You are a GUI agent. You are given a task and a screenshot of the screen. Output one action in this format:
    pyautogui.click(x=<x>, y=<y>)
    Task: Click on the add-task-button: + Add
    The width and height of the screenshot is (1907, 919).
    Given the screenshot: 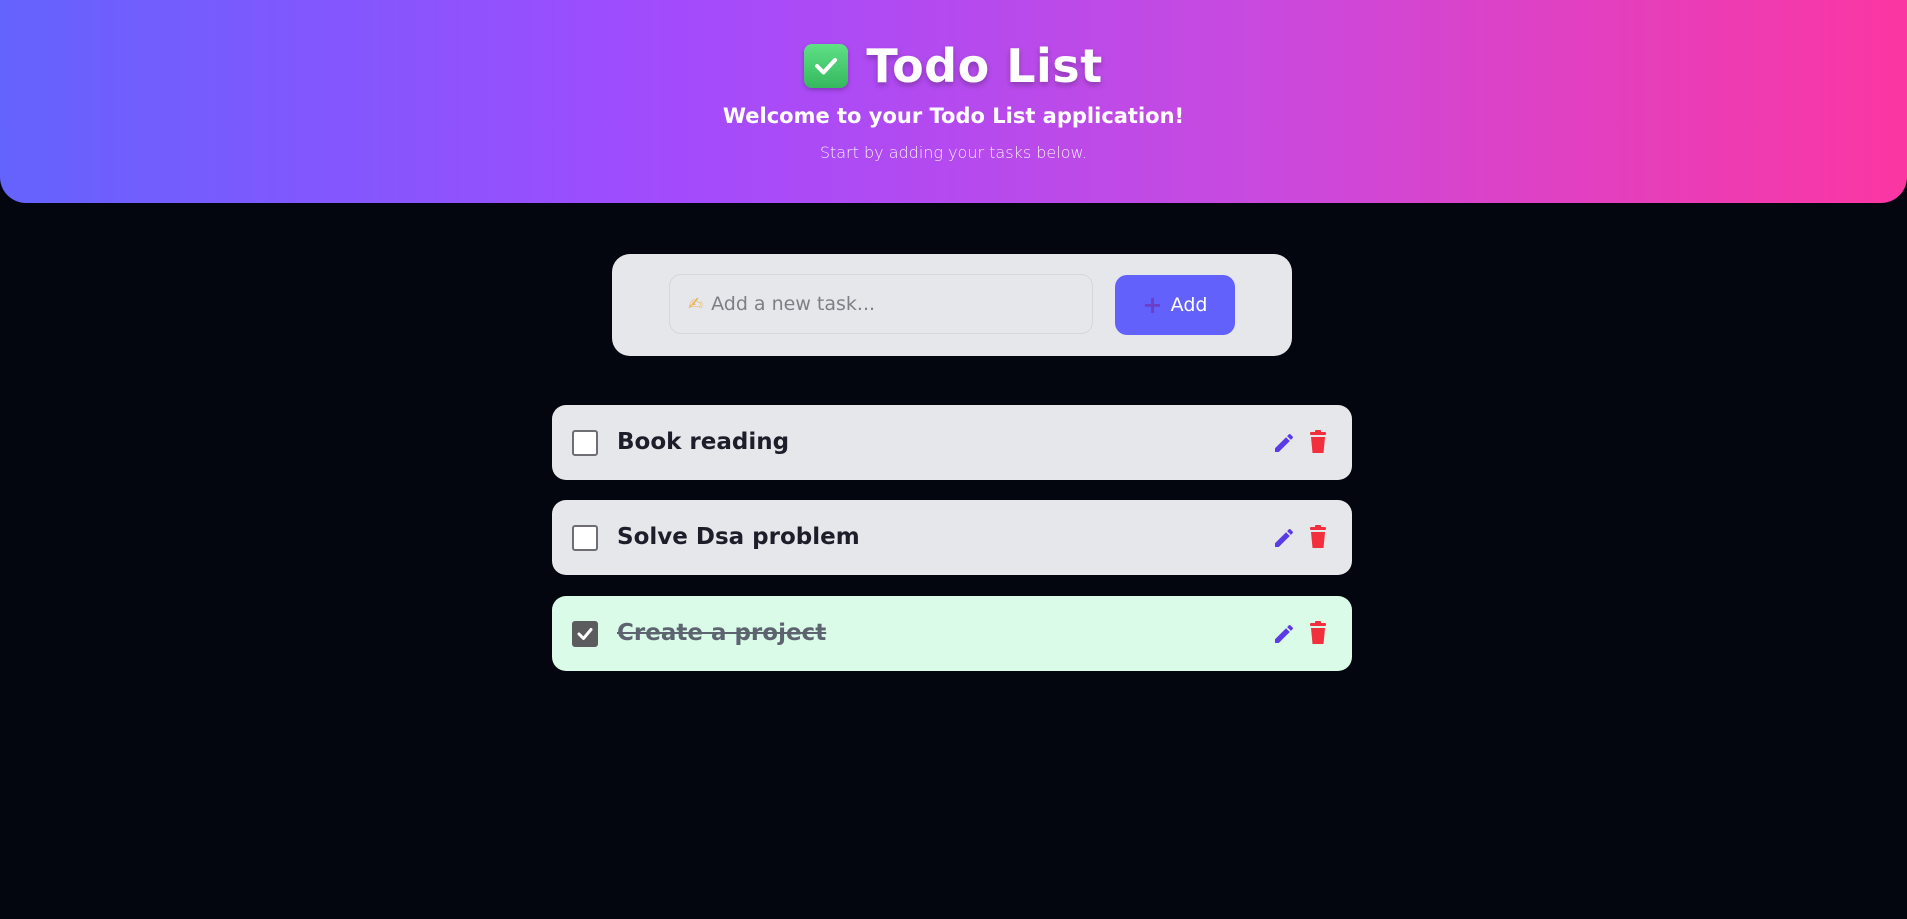 What is the action you would take?
    pyautogui.click(x=1175, y=305)
    